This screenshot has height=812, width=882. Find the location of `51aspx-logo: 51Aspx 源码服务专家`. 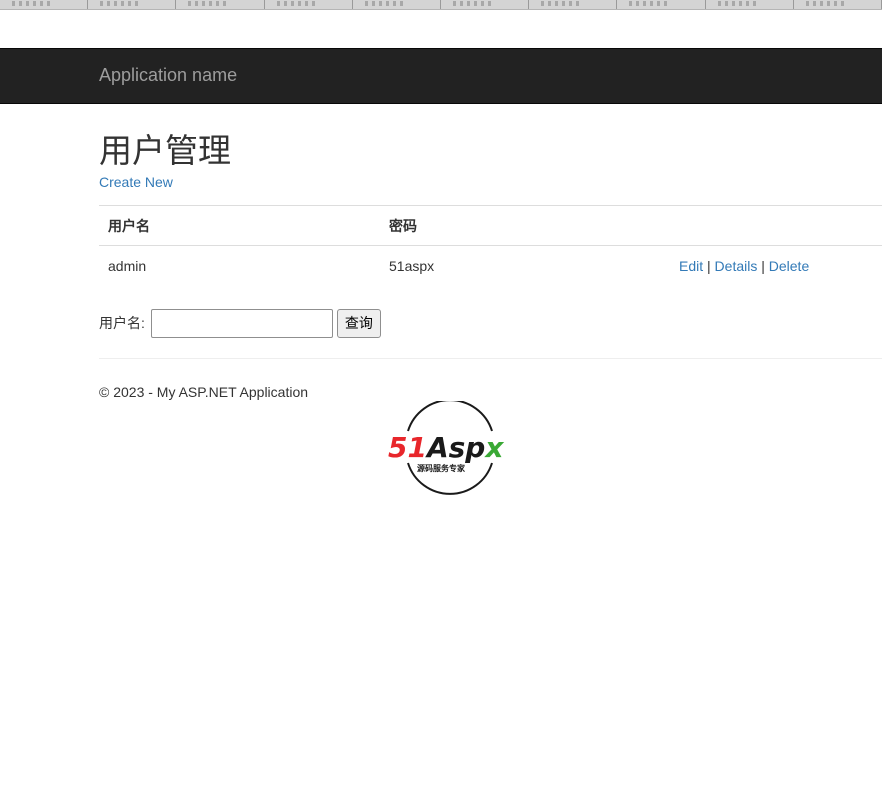

51aspx-logo: 51Aspx 源码服务专家 is located at coordinates (446, 448).